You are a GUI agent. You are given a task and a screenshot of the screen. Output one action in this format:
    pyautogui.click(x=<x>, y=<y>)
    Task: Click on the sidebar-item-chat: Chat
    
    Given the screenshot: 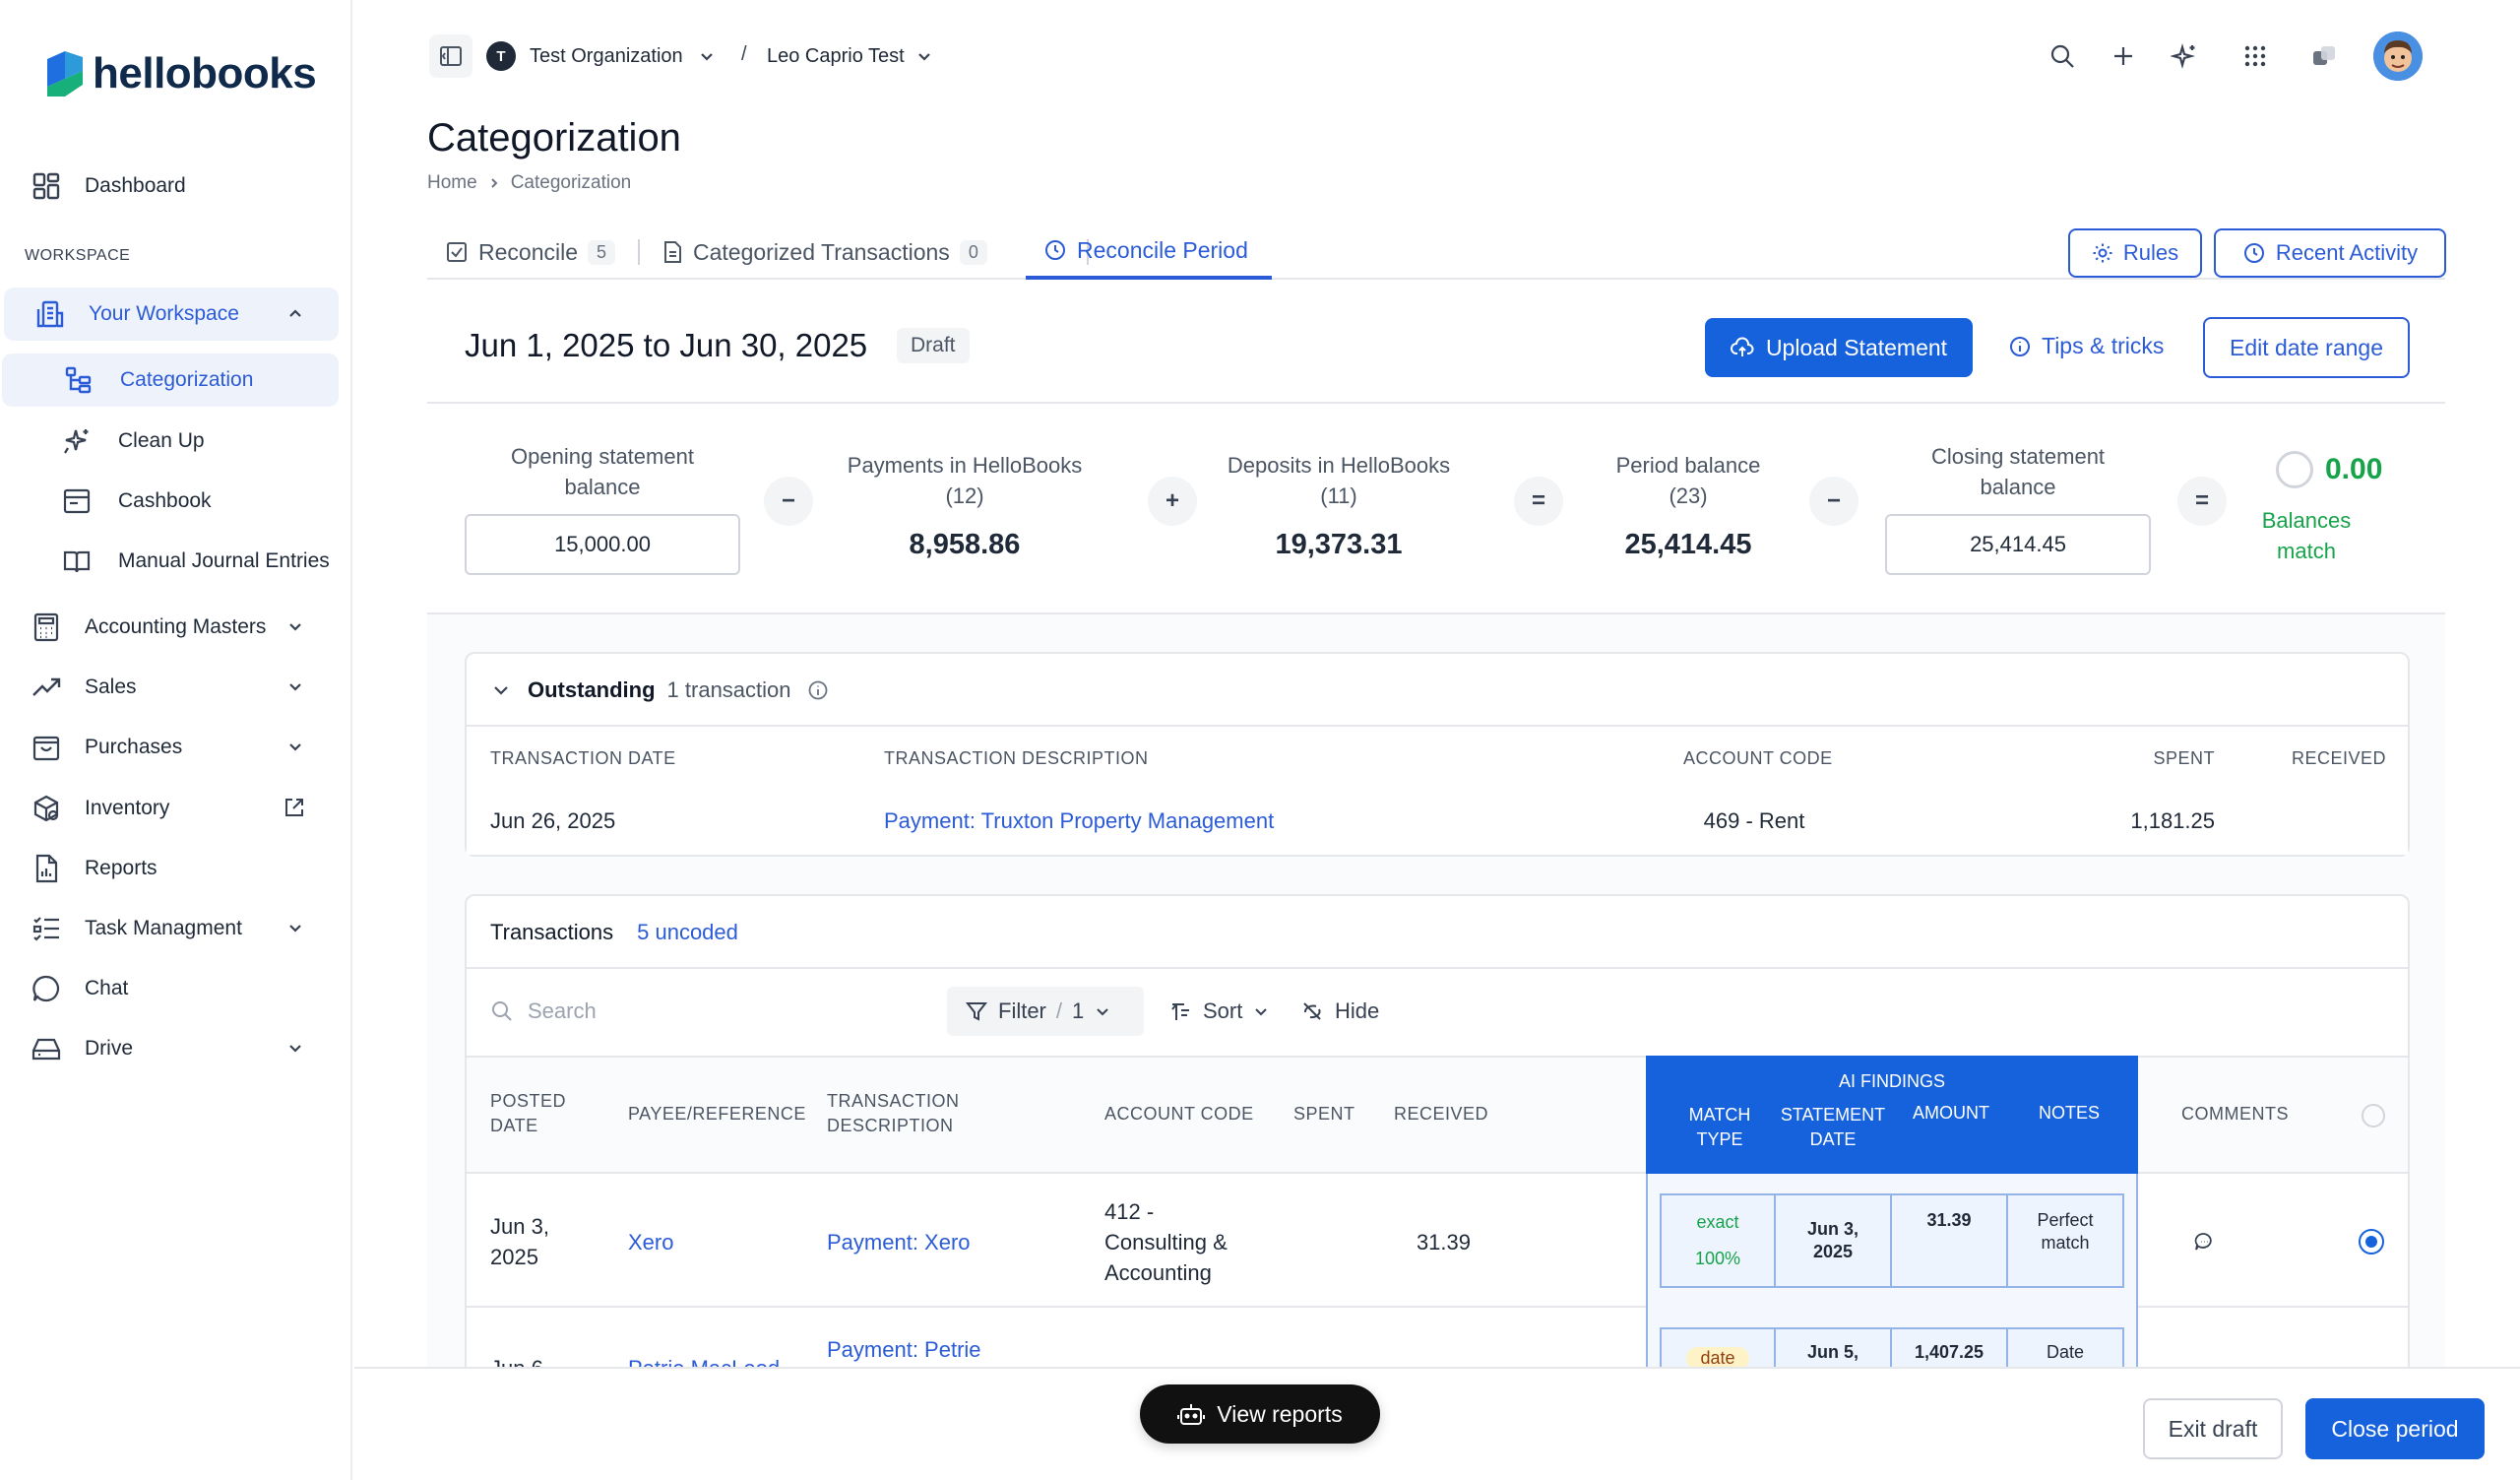 What is the action you would take?
    pyautogui.click(x=169, y=988)
    